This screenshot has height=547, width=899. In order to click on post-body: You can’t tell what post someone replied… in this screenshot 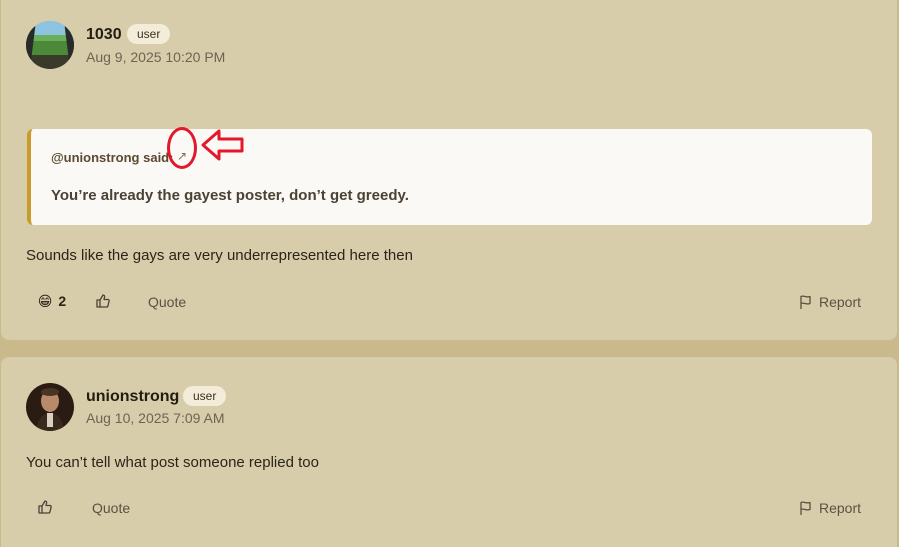, I will do `click(172, 462)`.